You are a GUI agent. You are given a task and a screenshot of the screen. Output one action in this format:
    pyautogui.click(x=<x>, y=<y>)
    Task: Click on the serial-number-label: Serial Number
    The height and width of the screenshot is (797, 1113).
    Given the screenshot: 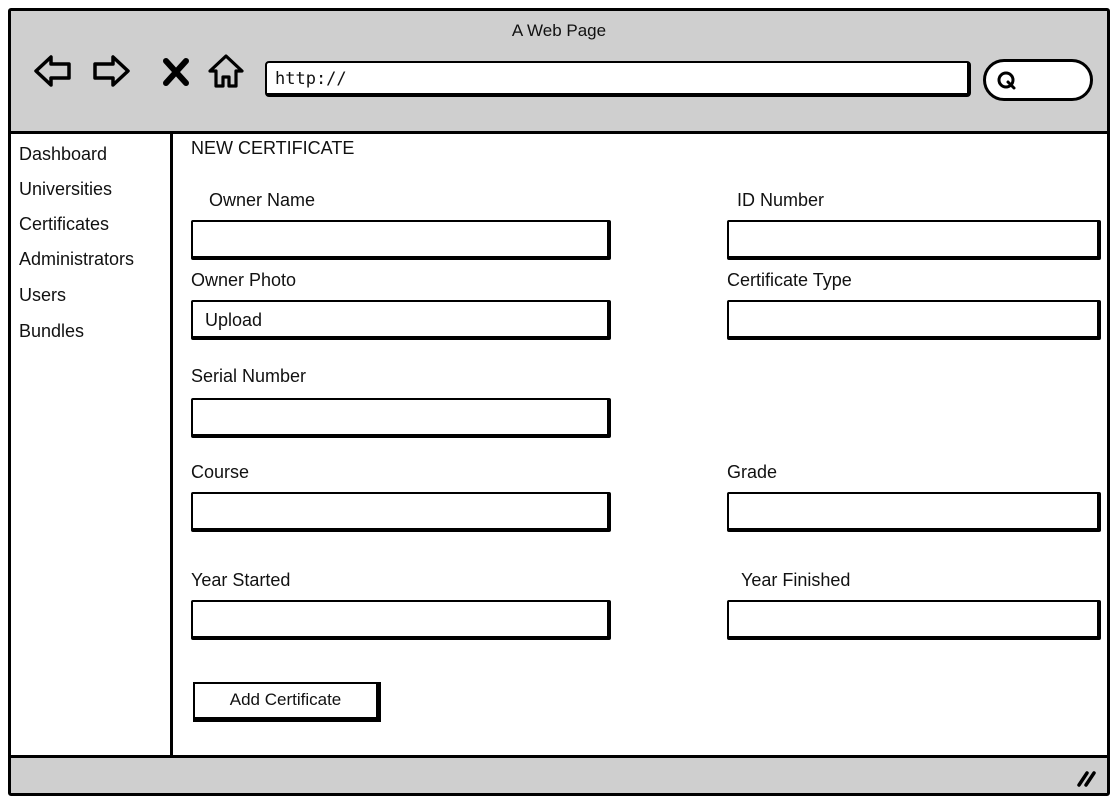 What is the action you would take?
    pyautogui.click(x=249, y=376)
    